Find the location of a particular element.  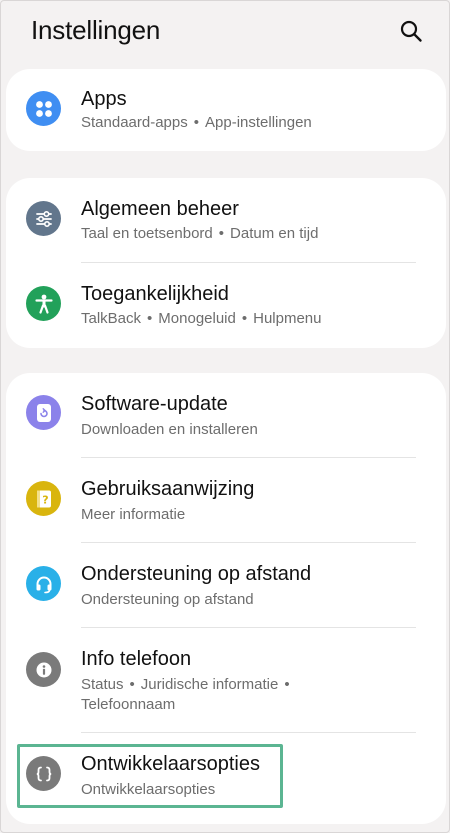

developer-braces-icon is located at coordinates (43, 773).